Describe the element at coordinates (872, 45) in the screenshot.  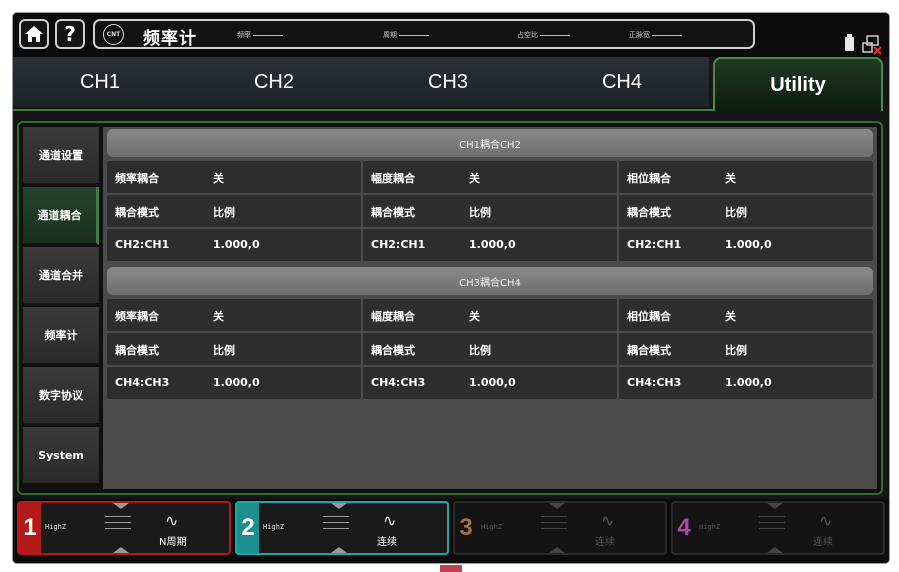
I see `usb-icon` at that location.